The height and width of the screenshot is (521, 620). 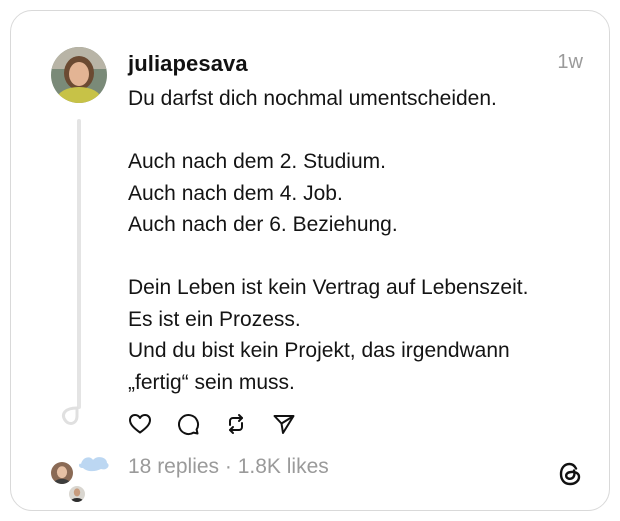 I want to click on share-button, so click(x=284, y=424).